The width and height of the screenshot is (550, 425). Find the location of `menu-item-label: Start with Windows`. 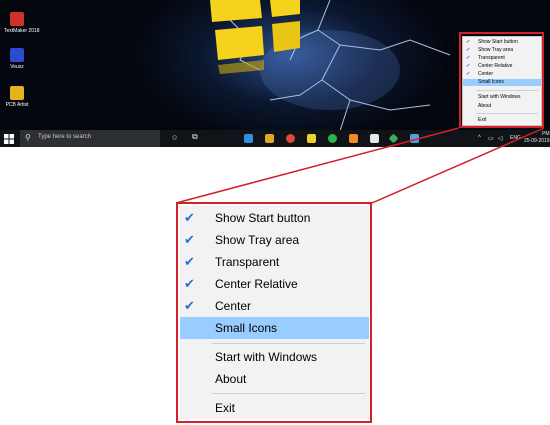

menu-item-label: Start with Windows is located at coordinates (266, 357).